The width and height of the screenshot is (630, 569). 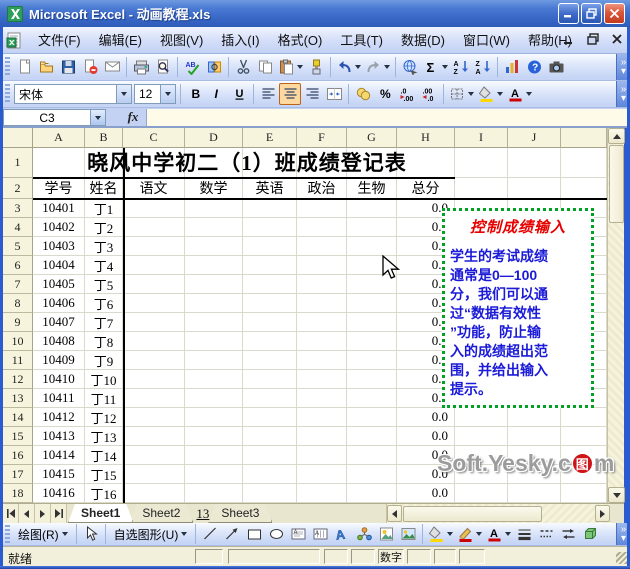 What do you see at coordinates (59, 284) in the screenshot?
I see `cell: 10405` at bounding box center [59, 284].